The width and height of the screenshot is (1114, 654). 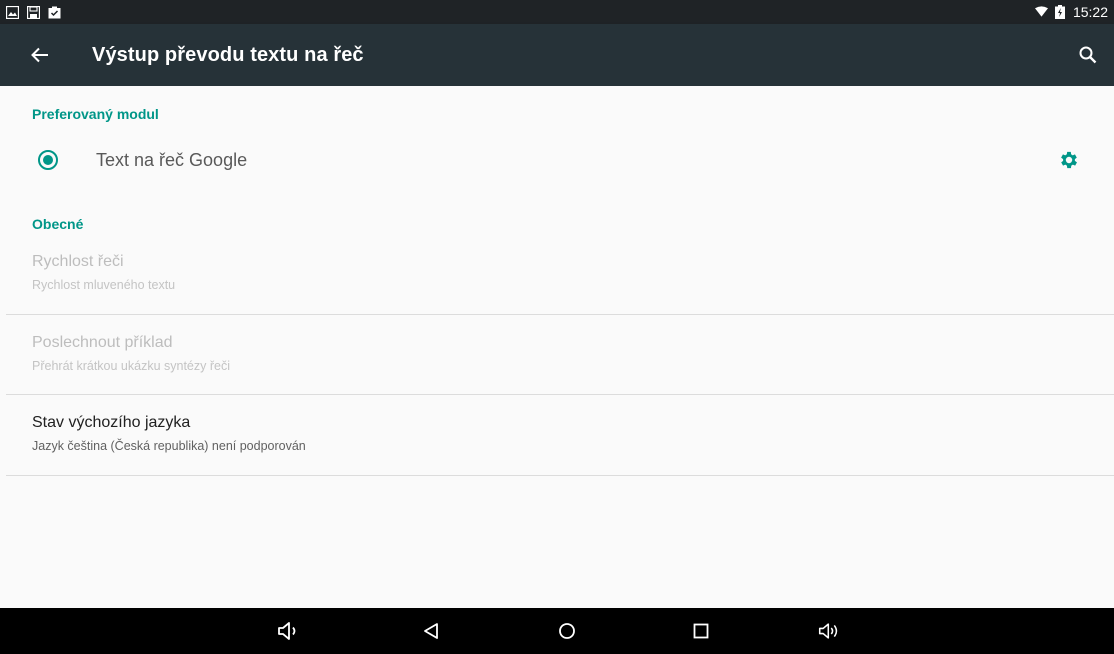 I want to click on engine-radio-button, so click(x=48, y=160).